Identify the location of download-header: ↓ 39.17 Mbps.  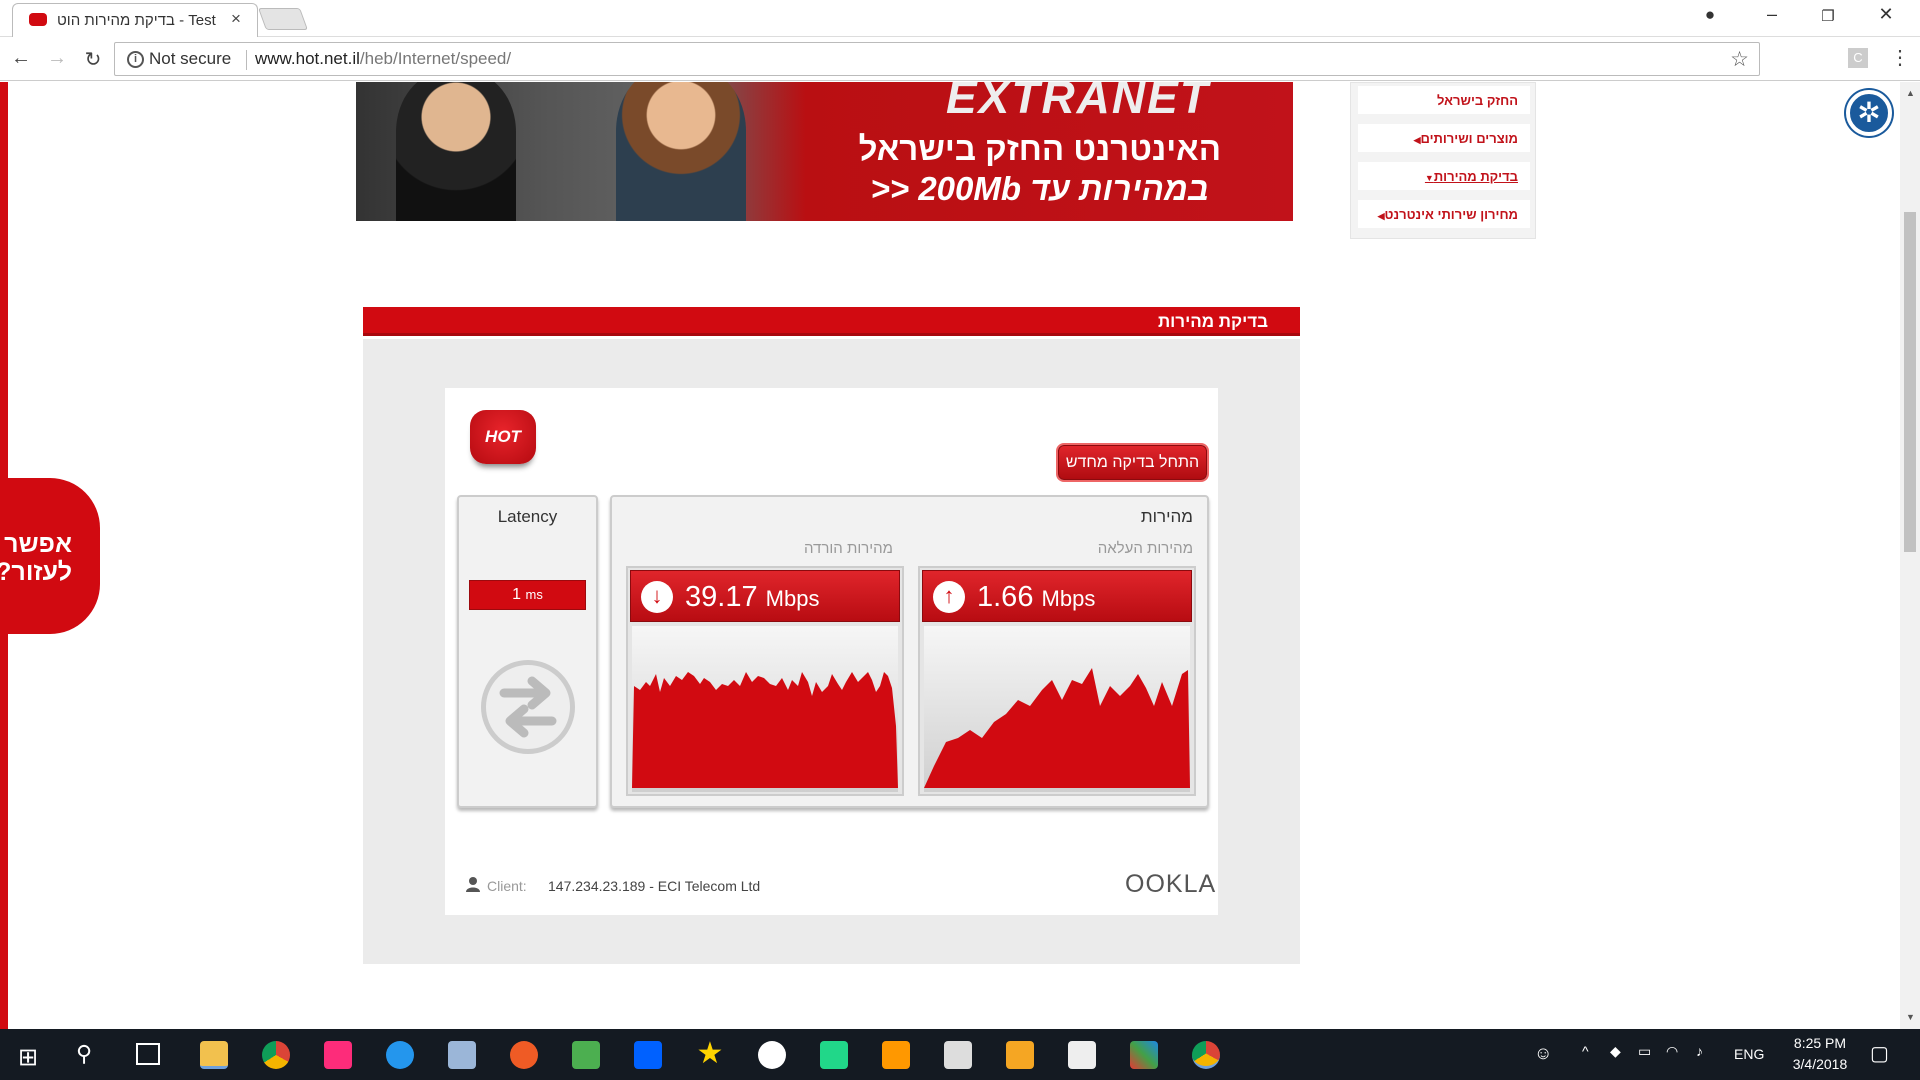
(765, 596).